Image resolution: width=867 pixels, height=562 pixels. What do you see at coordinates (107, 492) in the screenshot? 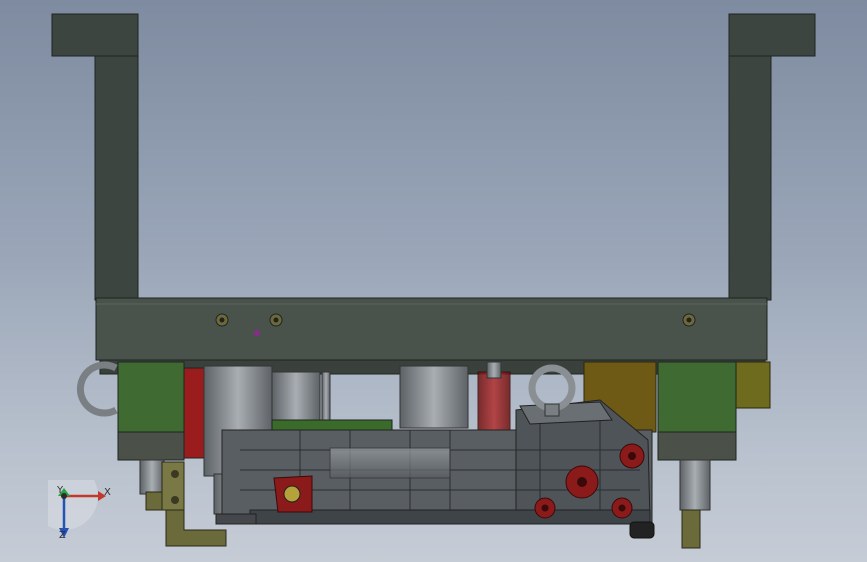
I see `x-axis-label: X` at bounding box center [107, 492].